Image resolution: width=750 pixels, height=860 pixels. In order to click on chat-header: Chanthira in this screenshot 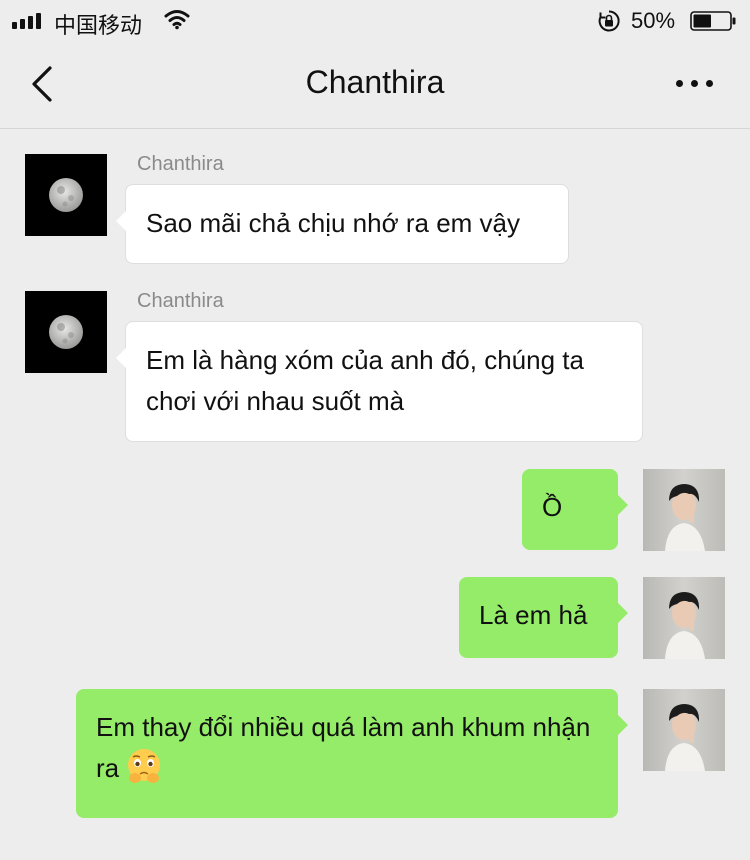, I will do `click(375, 84)`.